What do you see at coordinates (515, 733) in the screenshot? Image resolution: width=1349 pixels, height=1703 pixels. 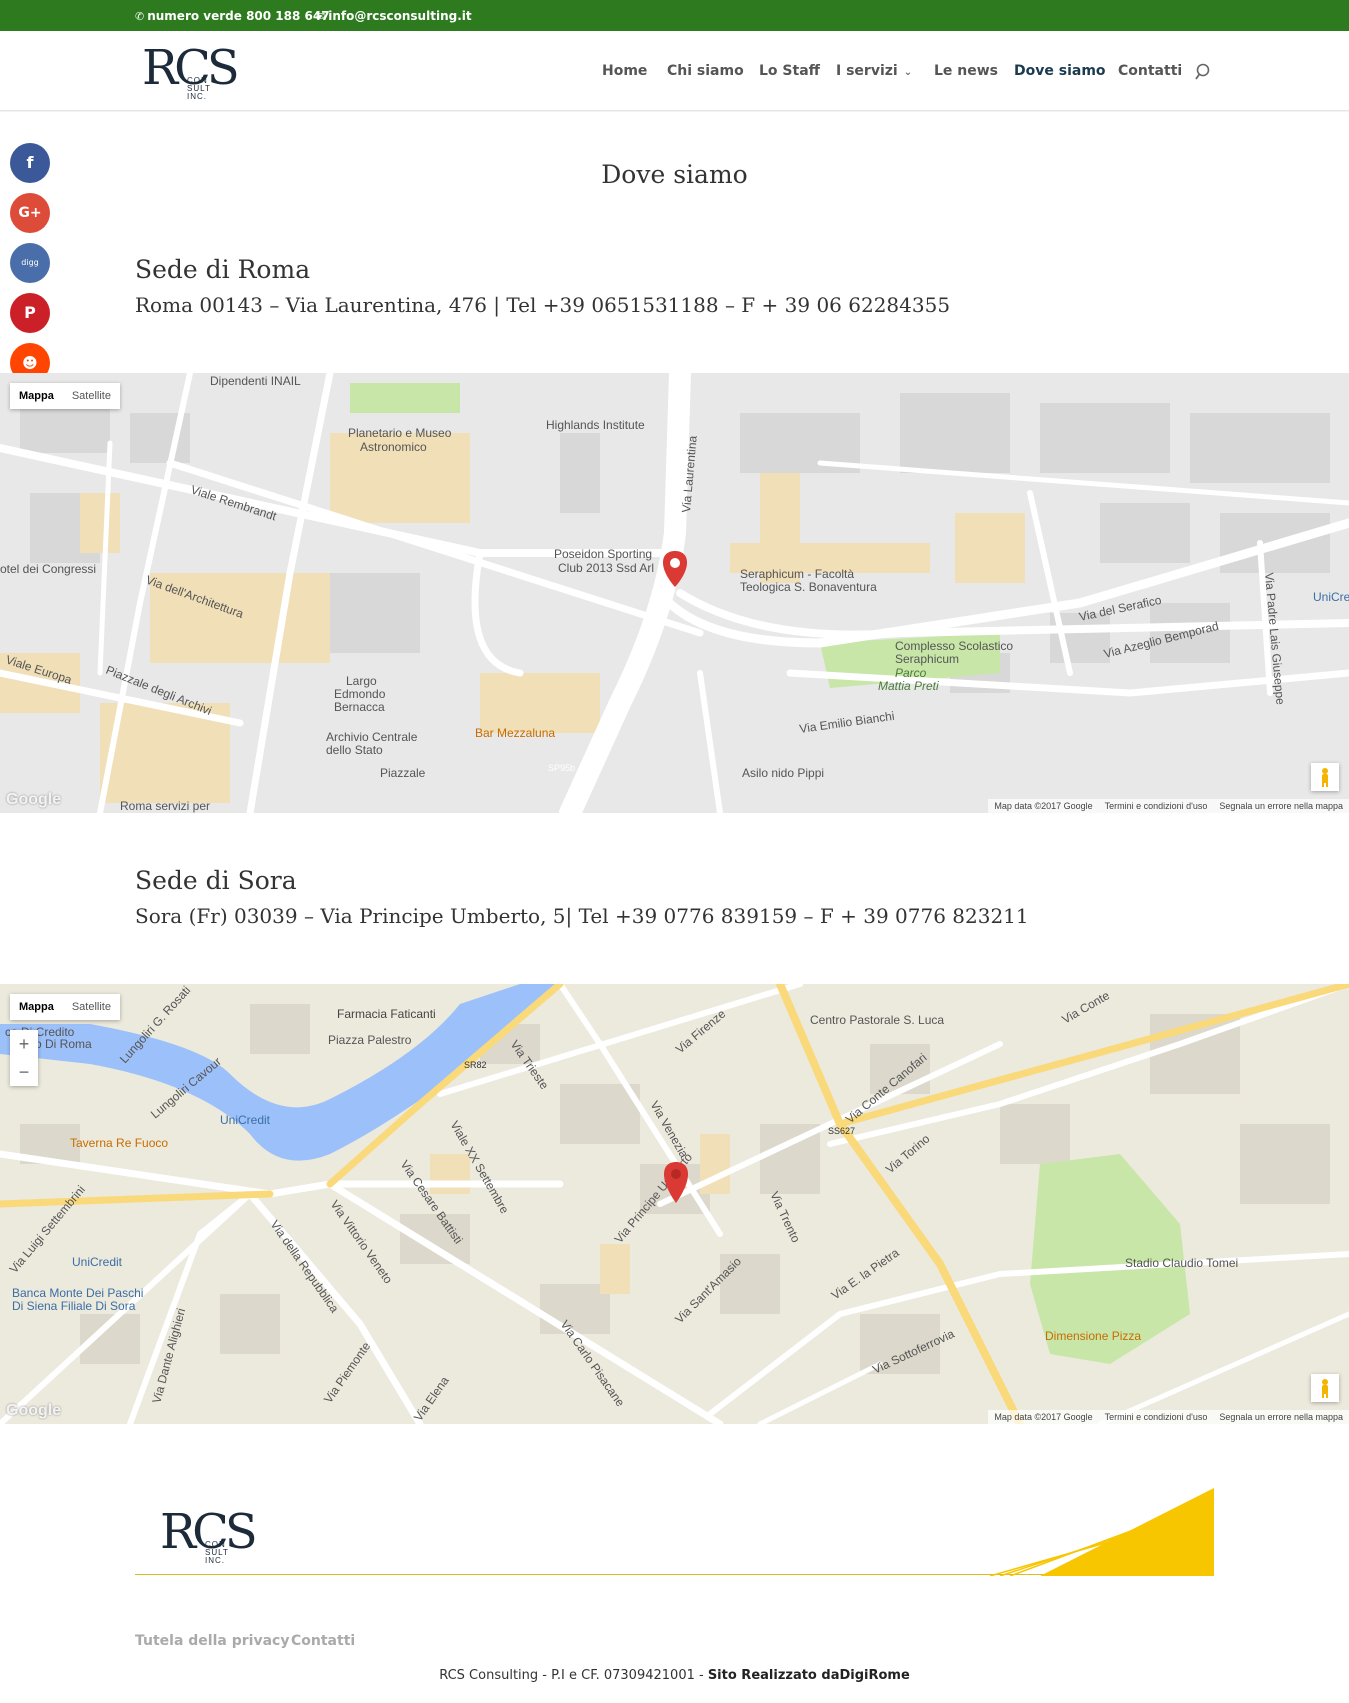 I see `map-label: Bar Mezzaluna` at bounding box center [515, 733].